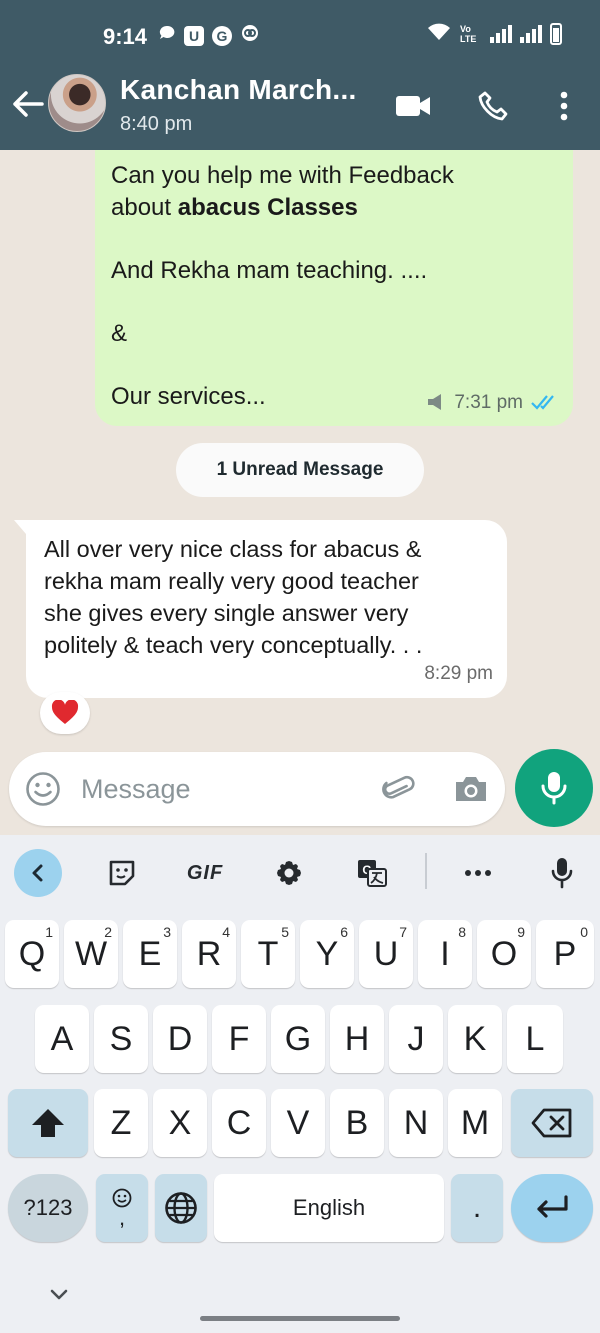 The width and height of the screenshot is (600, 1333). Describe the element at coordinates (32, 954) in the screenshot. I see `key-q: Q1` at that location.